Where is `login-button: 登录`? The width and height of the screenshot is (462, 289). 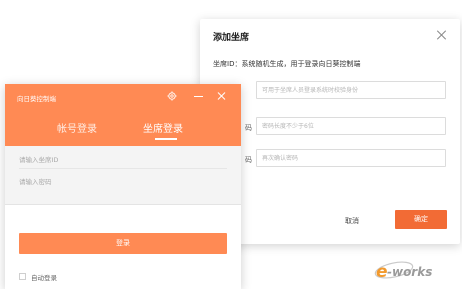
login-button: 登录 is located at coordinates (123, 243).